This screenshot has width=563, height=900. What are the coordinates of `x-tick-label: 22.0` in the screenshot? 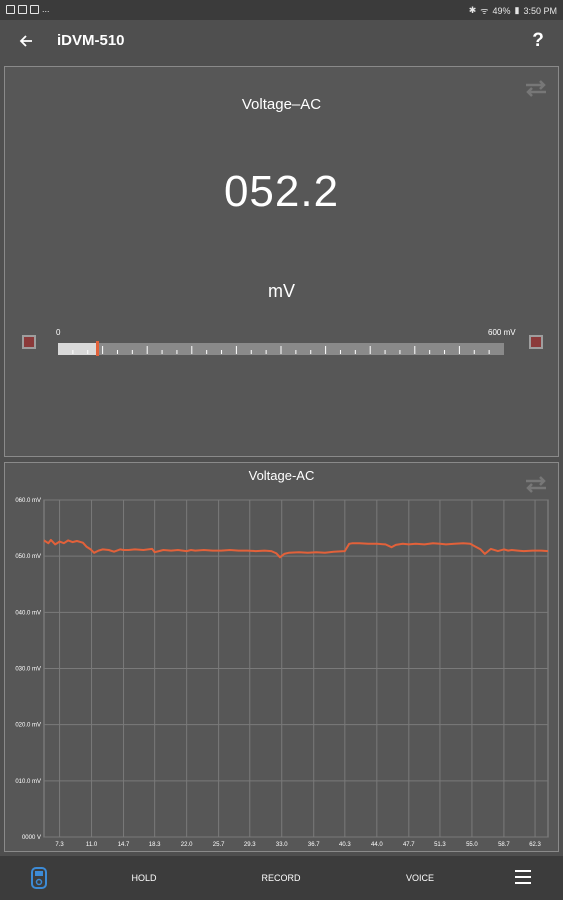 It's located at (187, 845).